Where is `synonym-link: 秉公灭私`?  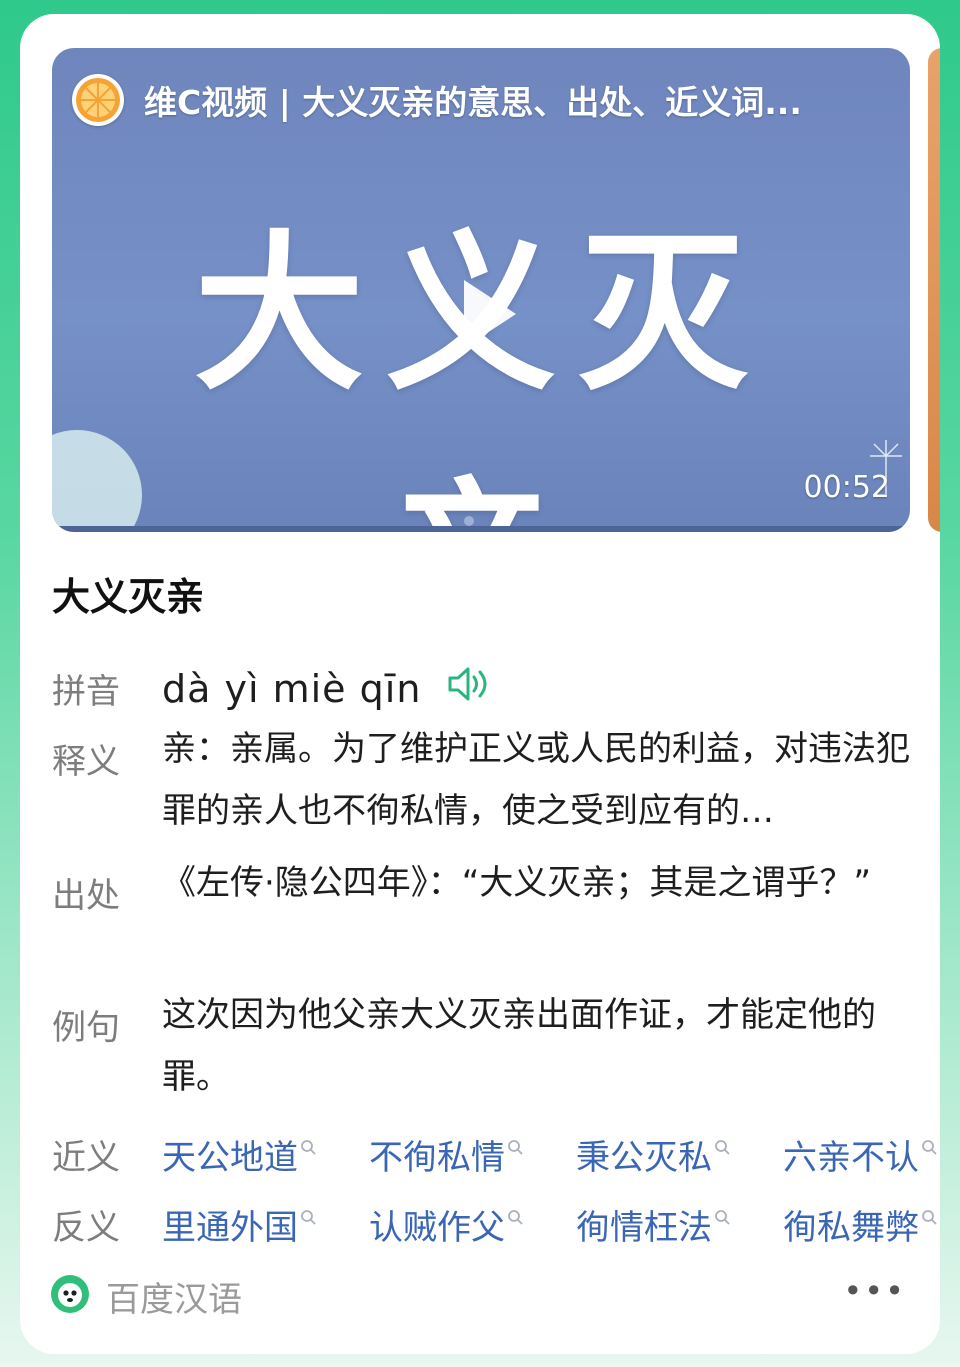
synonym-link: 秉公灭私 is located at coordinates (679, 1154).